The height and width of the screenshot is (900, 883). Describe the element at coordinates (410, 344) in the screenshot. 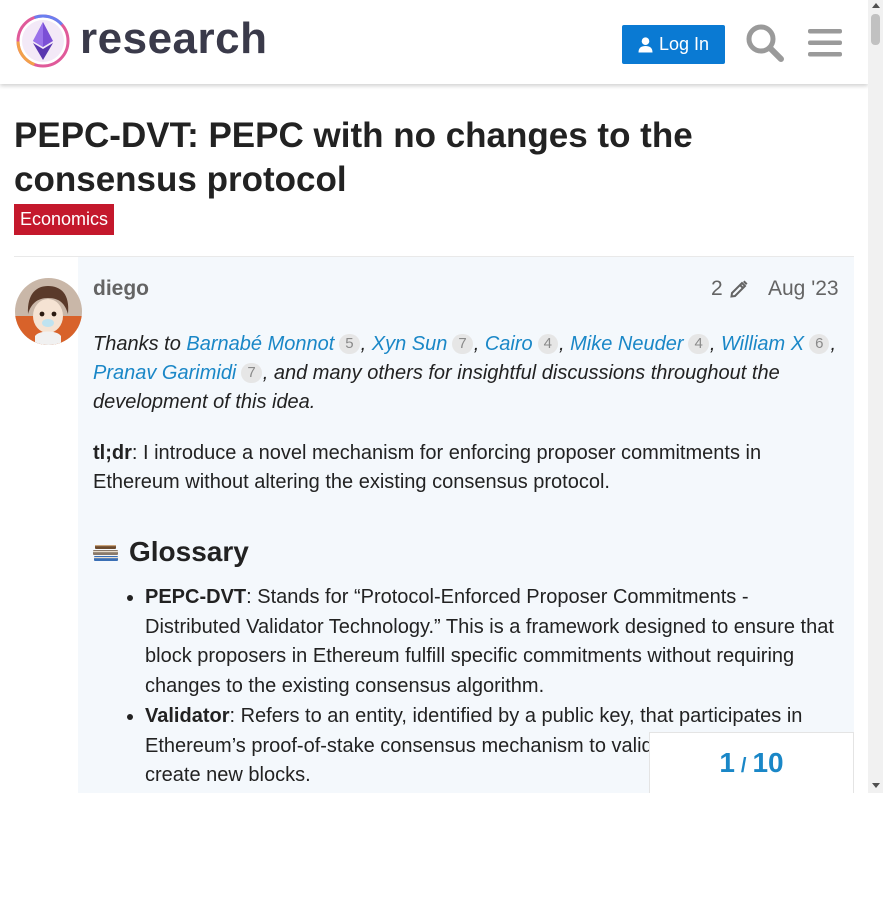

I see `mention-link: Xyn Sun` at that location.